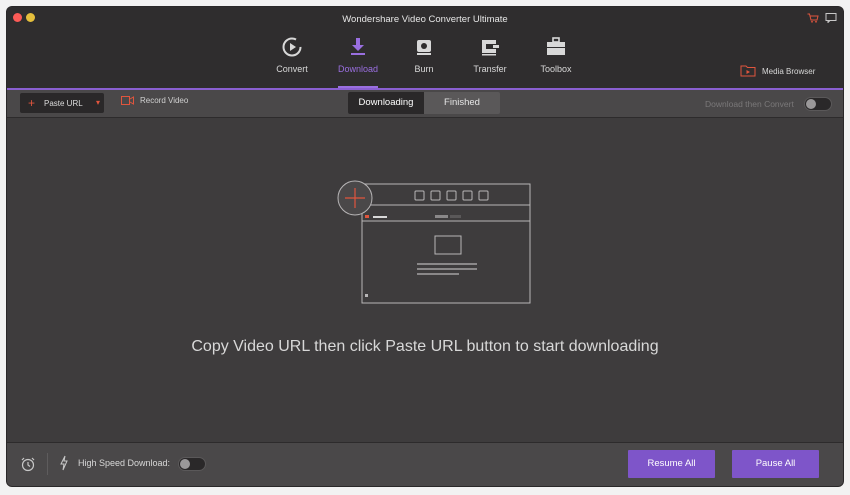  I want to click on nav-convert-label: Convert, so click(292, 69).